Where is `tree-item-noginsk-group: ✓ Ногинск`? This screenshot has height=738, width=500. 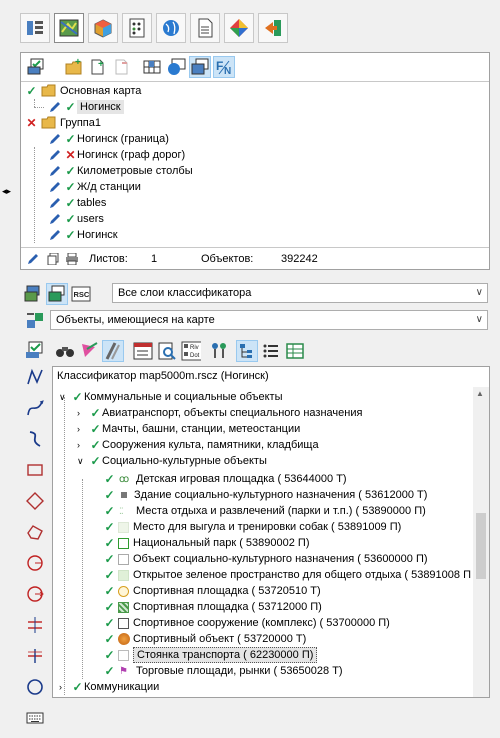 tree-item-noginsk-group: ✓ Ногинск is located at coordinates (83, 235).